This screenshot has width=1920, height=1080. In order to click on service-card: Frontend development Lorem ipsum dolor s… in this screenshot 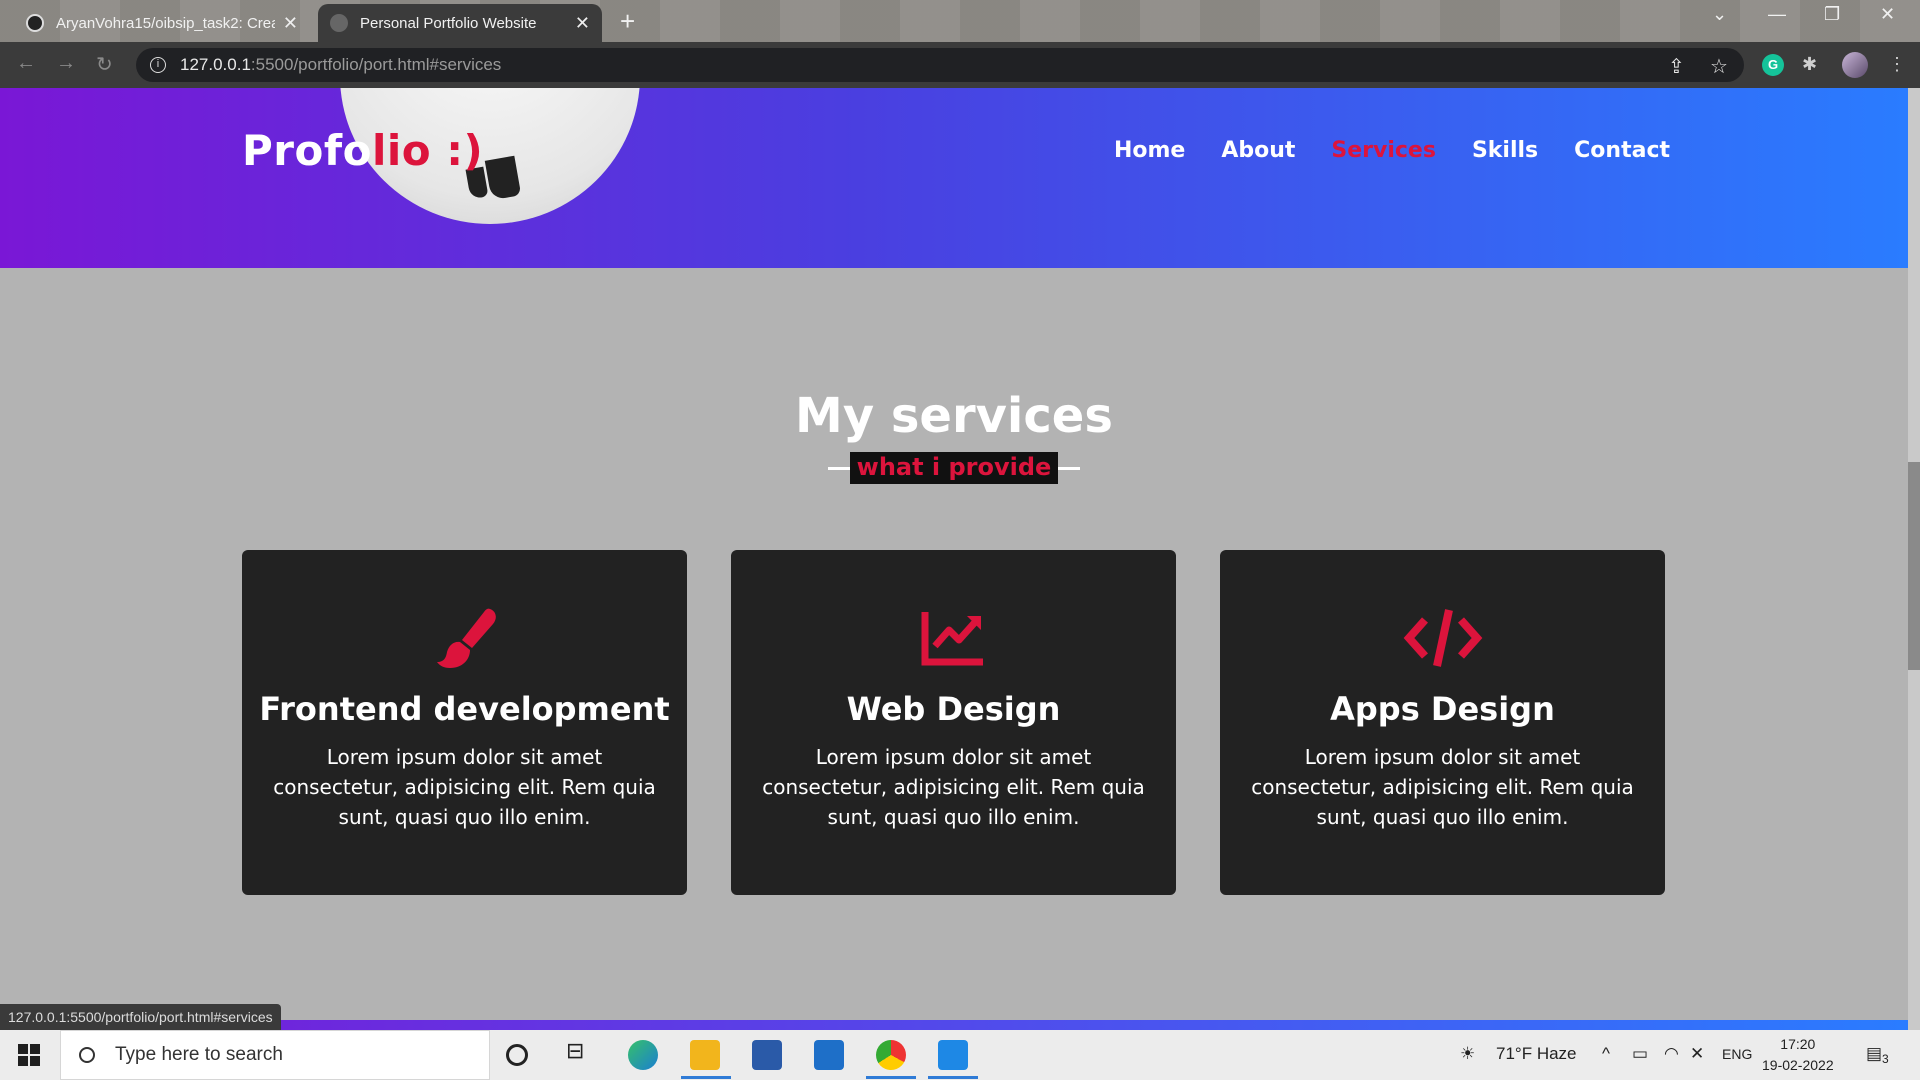, I will do `click(464, 722)`.